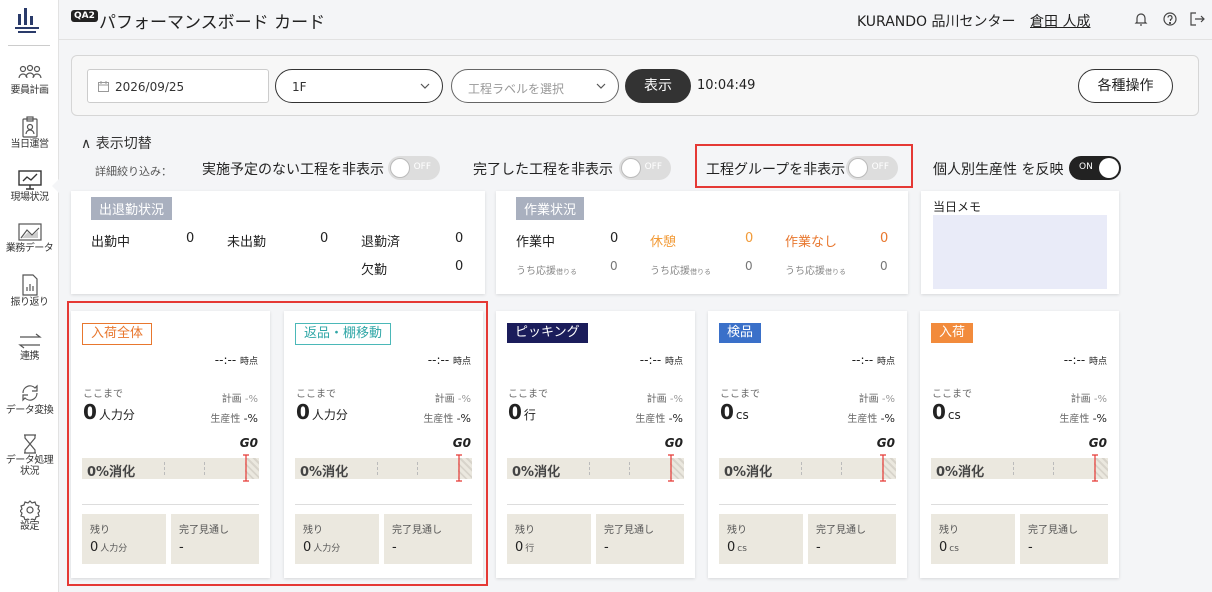 The height and width of the screenshot is (592, 1212). I want to click on forecast-label: 完了見通し, so click(841, 530).